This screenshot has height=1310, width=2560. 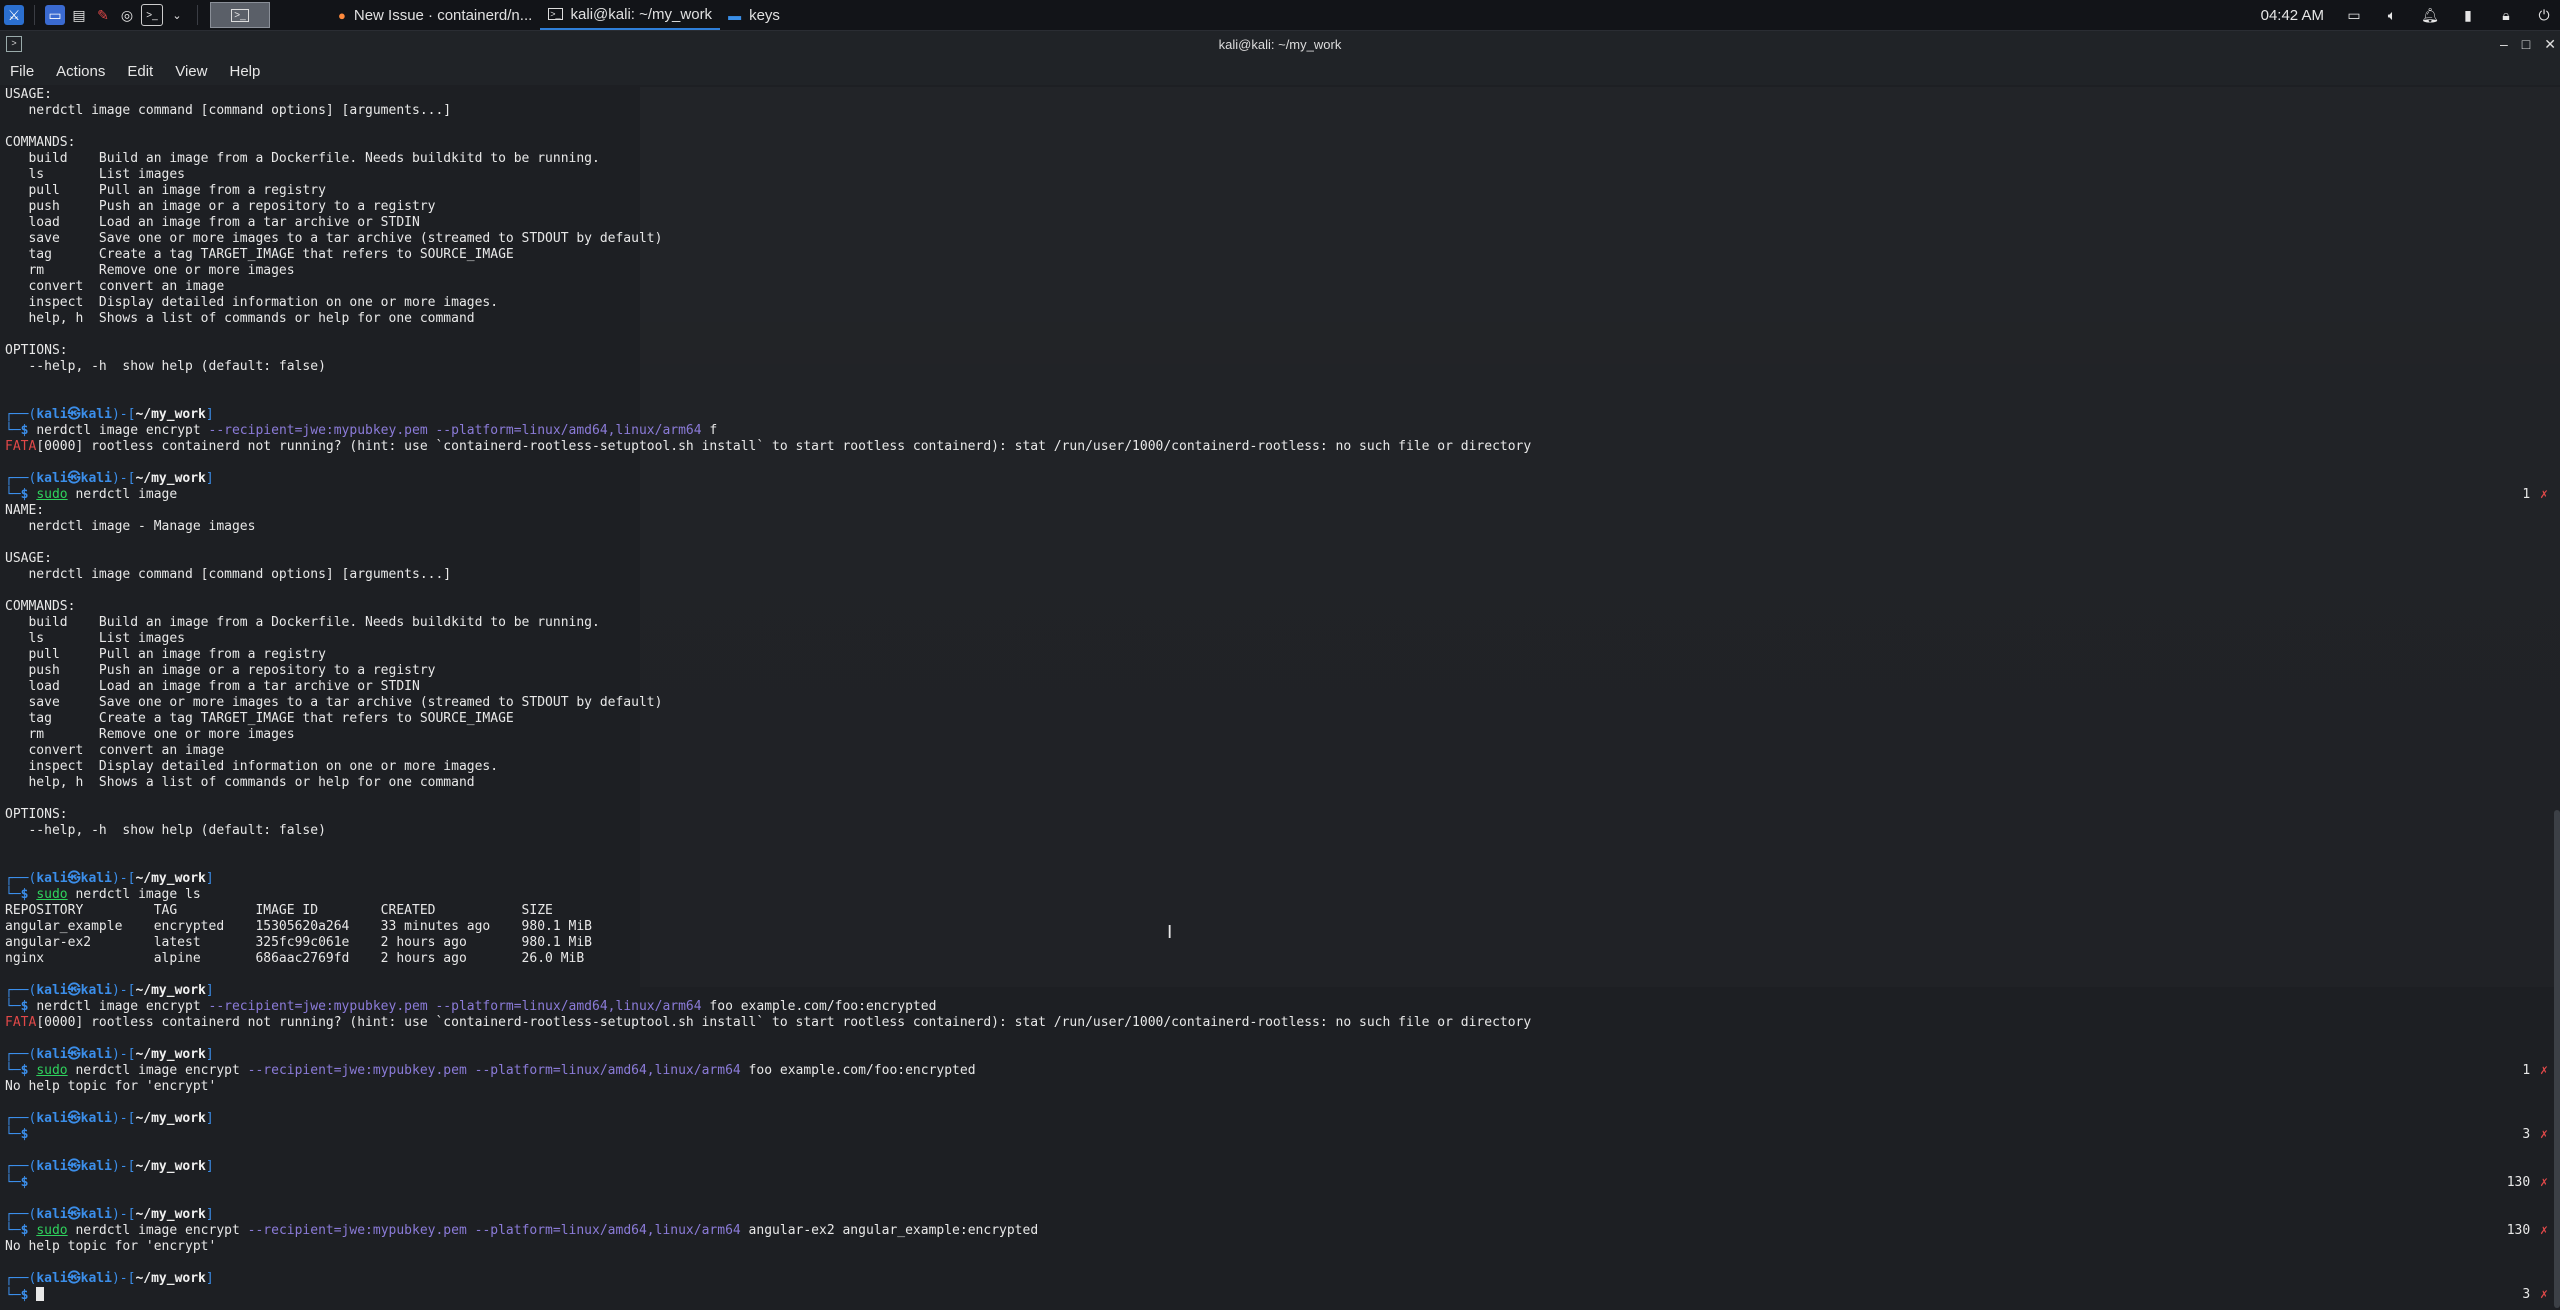 What do you see at coordinates (74, 1166) in the screenshot?
I see `prompt-at: ㉿` at bounding box center [74, 1166].